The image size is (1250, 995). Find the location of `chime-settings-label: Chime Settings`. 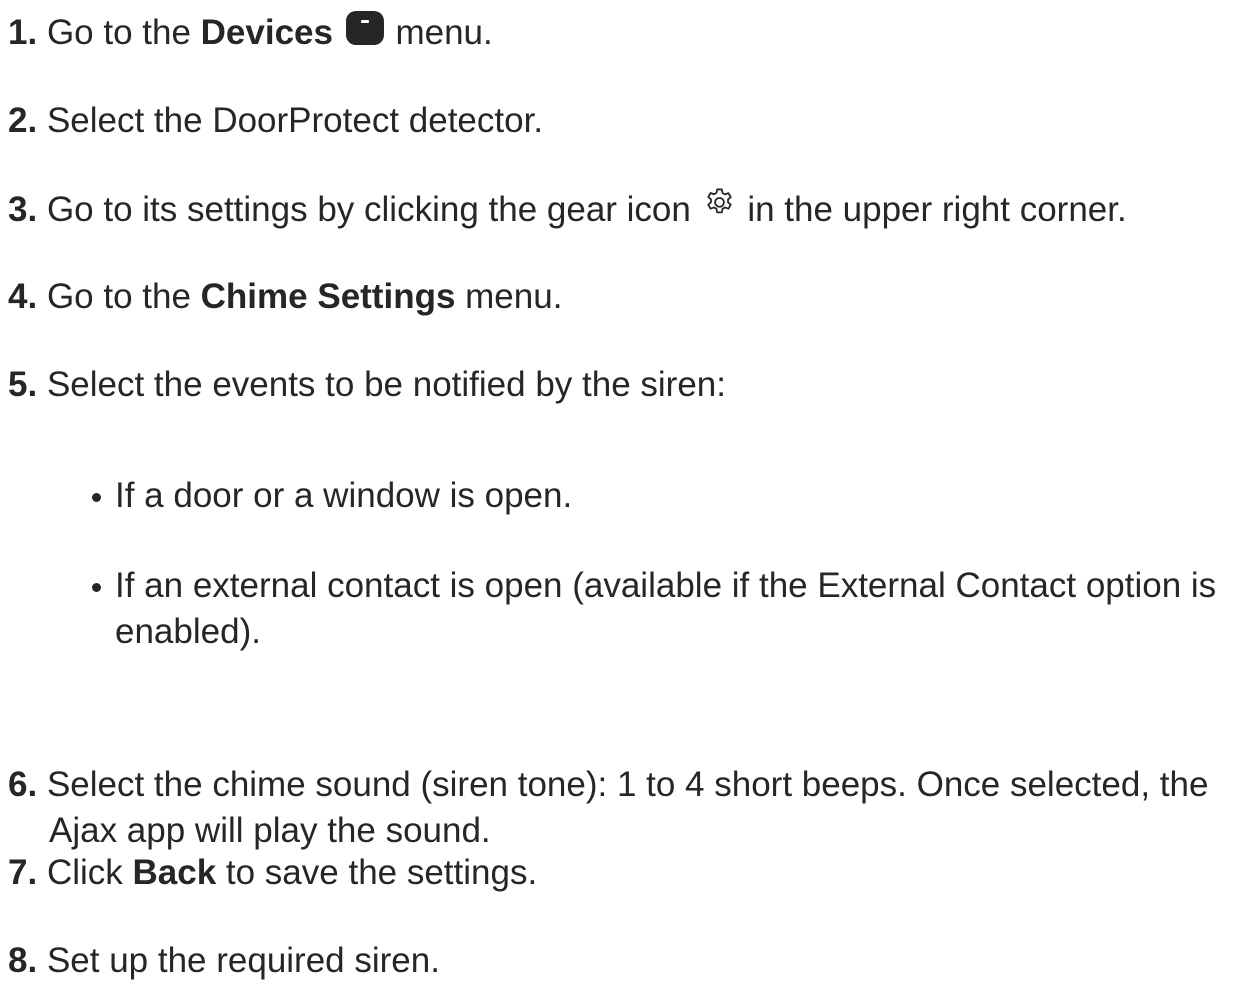

chime-settings-label: Chime Settings is located at coordinates (328, 296).